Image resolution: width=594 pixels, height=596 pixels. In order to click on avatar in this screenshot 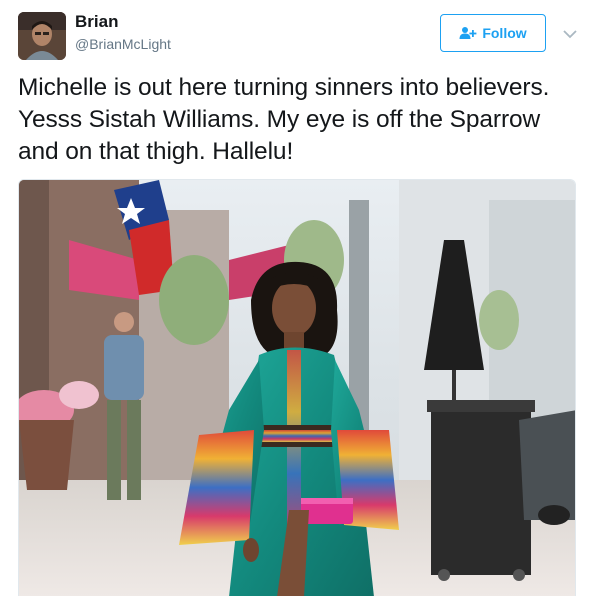, I will do `click(42, 36)`.